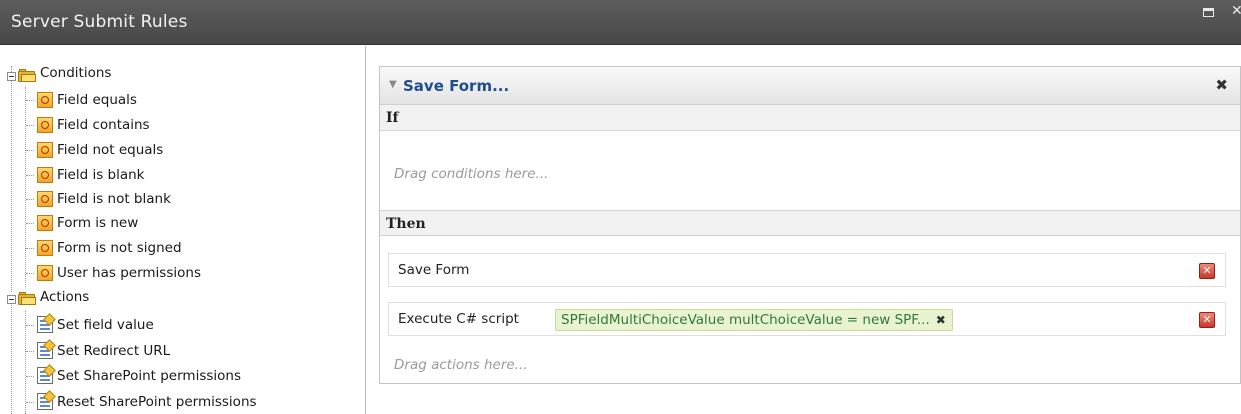 The height and width of the screenshot is (414, 1241). What do you see at coordinates (1208, 12) in the screenshot?
I see `maximize-icon` at bounding box center [1208, 12].